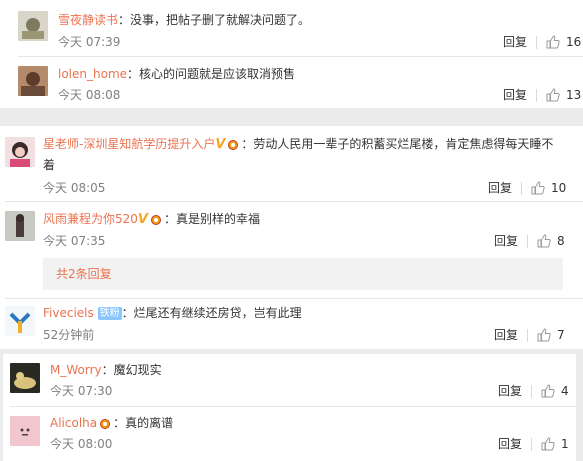 The width and height of the screenshot is (583, 461). Describe the element at coordinates (90, 219) in the screenshot. I see `username-link: 风雨兼程为你520` at that location.